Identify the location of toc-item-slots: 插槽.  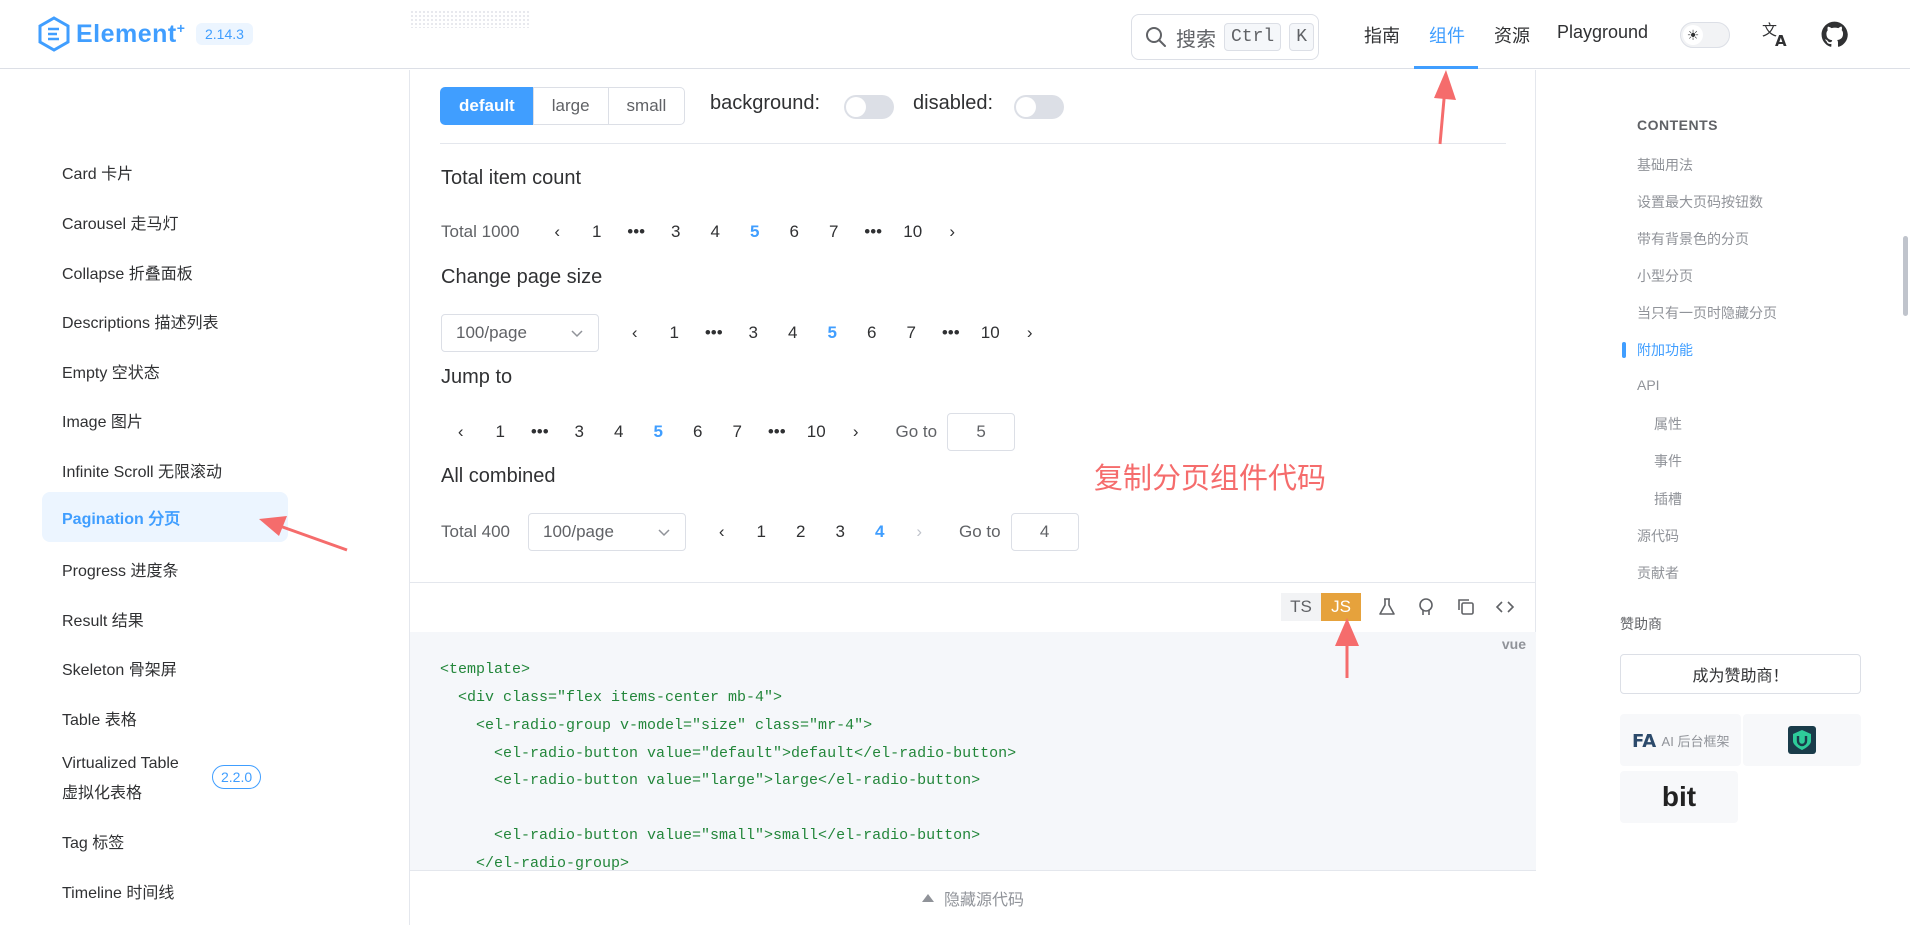
(1668, 499).